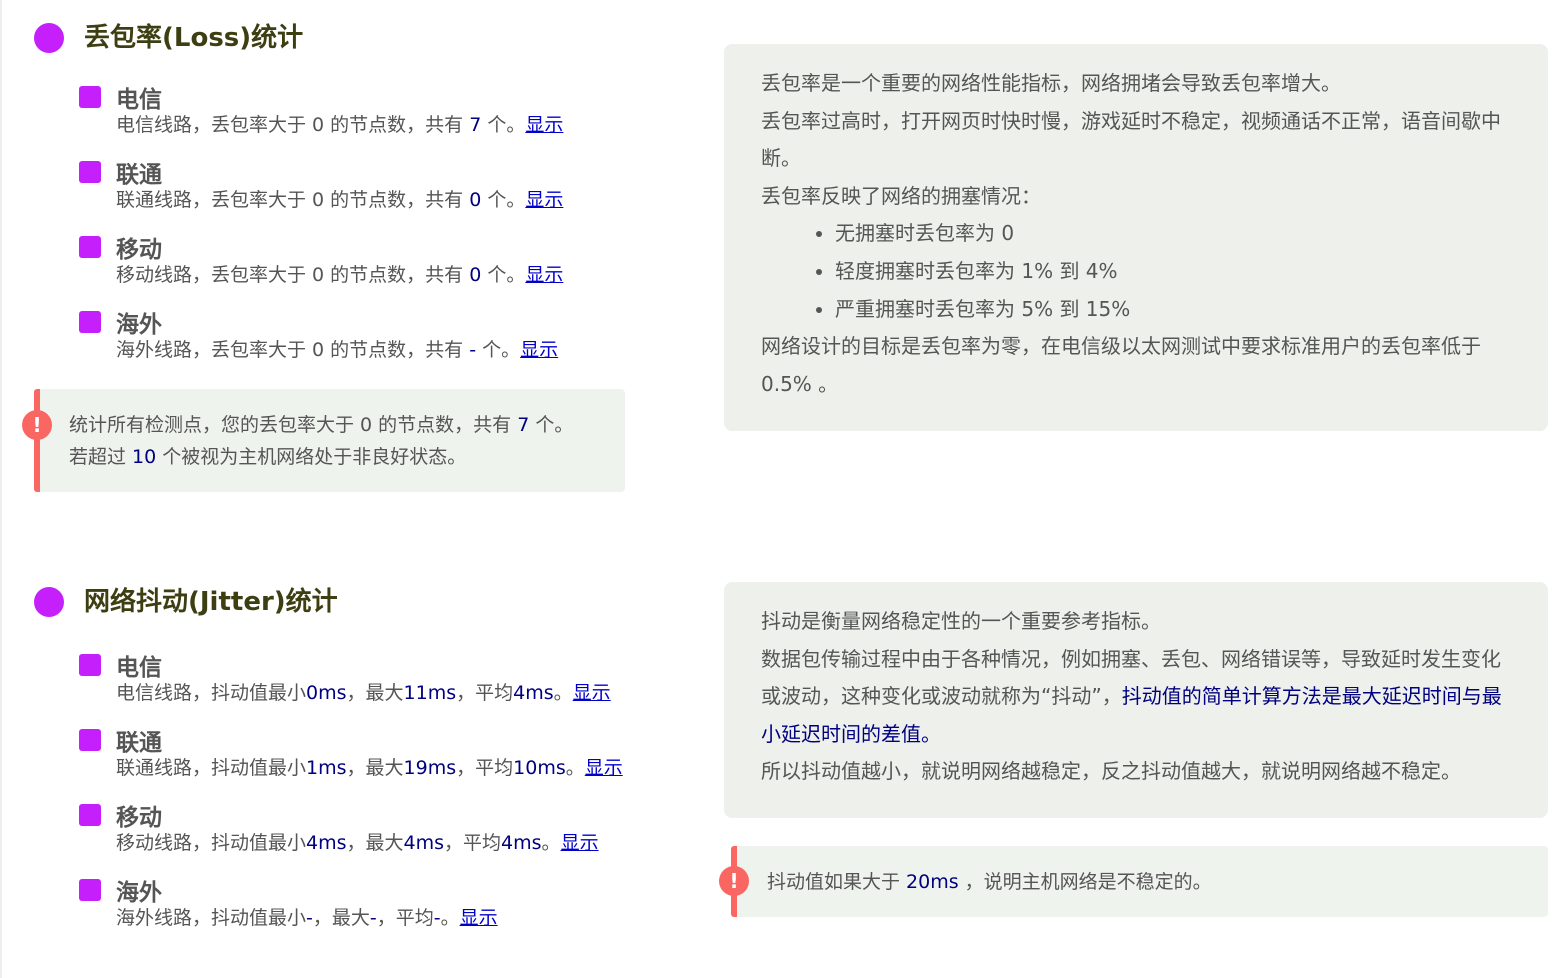 The height and width of the screenshot is (978, 1564). What do you see at coordinates (211, 768) in the screenshot?
I see `desc-text: 联通线路，抖动值最小` at bounding box center [211, 768].